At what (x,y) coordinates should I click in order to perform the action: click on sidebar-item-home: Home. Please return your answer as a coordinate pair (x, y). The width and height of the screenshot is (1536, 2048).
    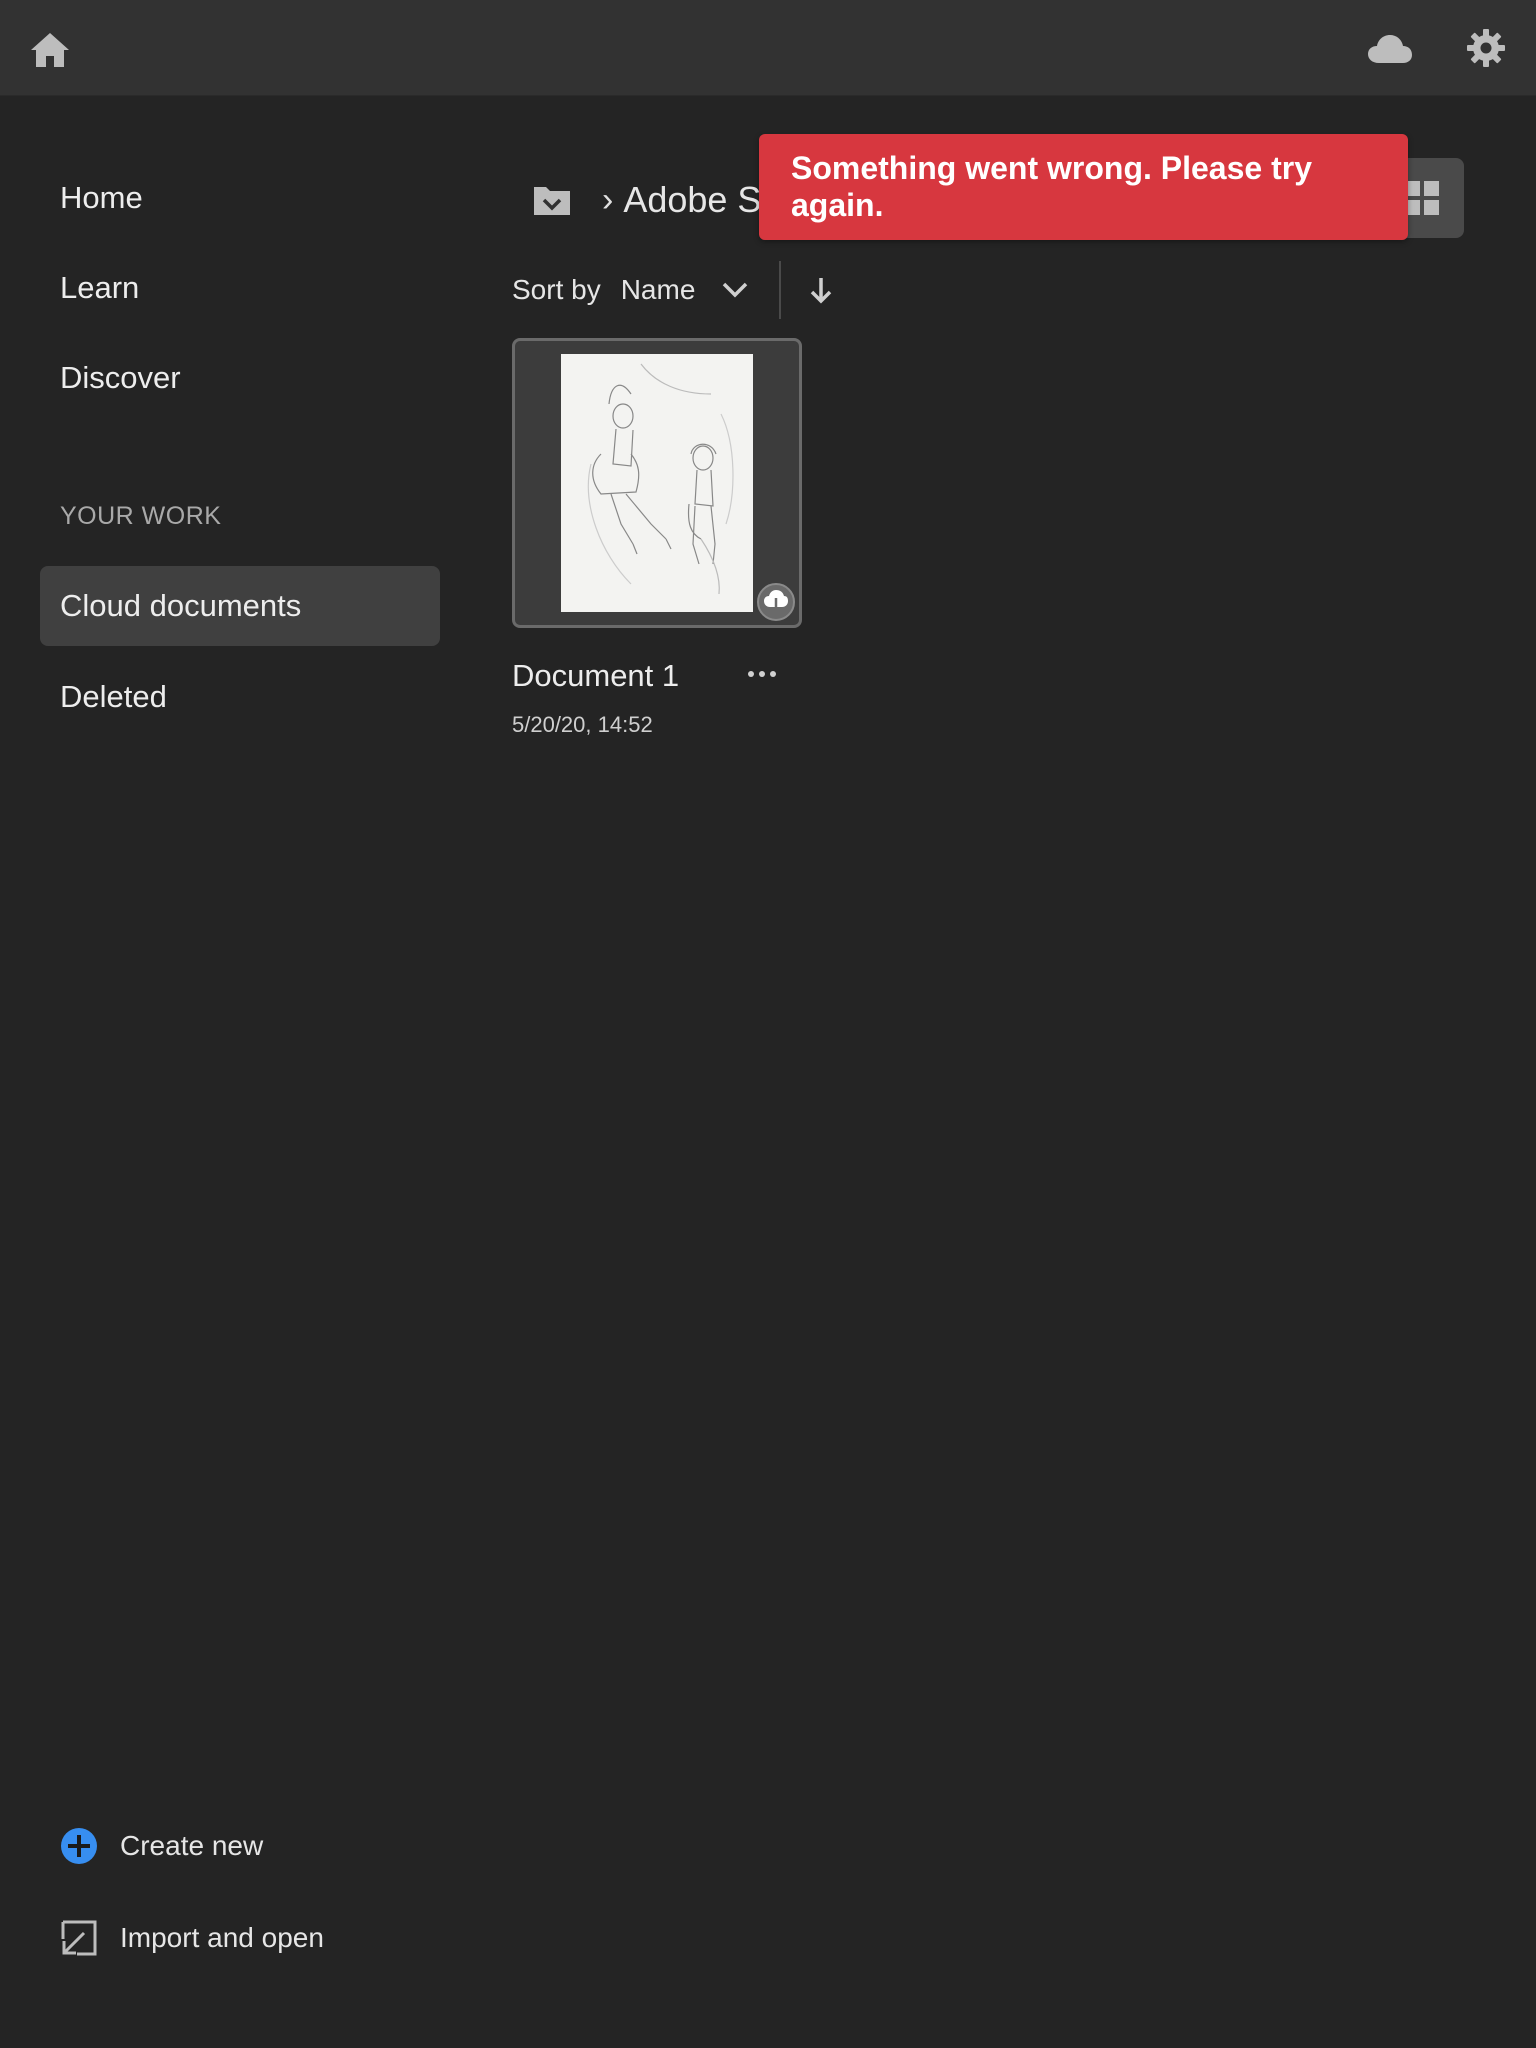
    Looking at the image, I should click on (240, 198).